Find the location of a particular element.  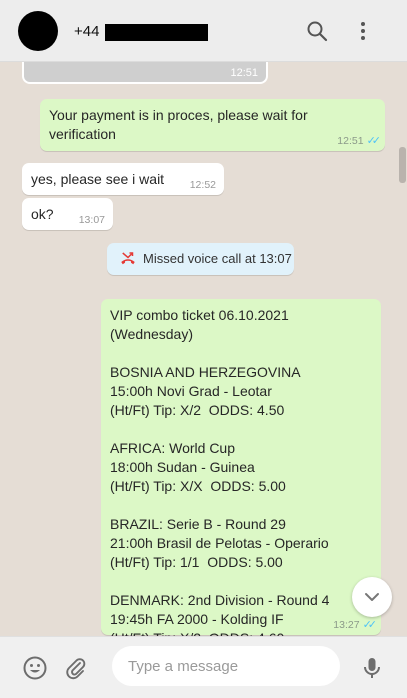

chat-header: +44 is located at coordinates (203, 31).